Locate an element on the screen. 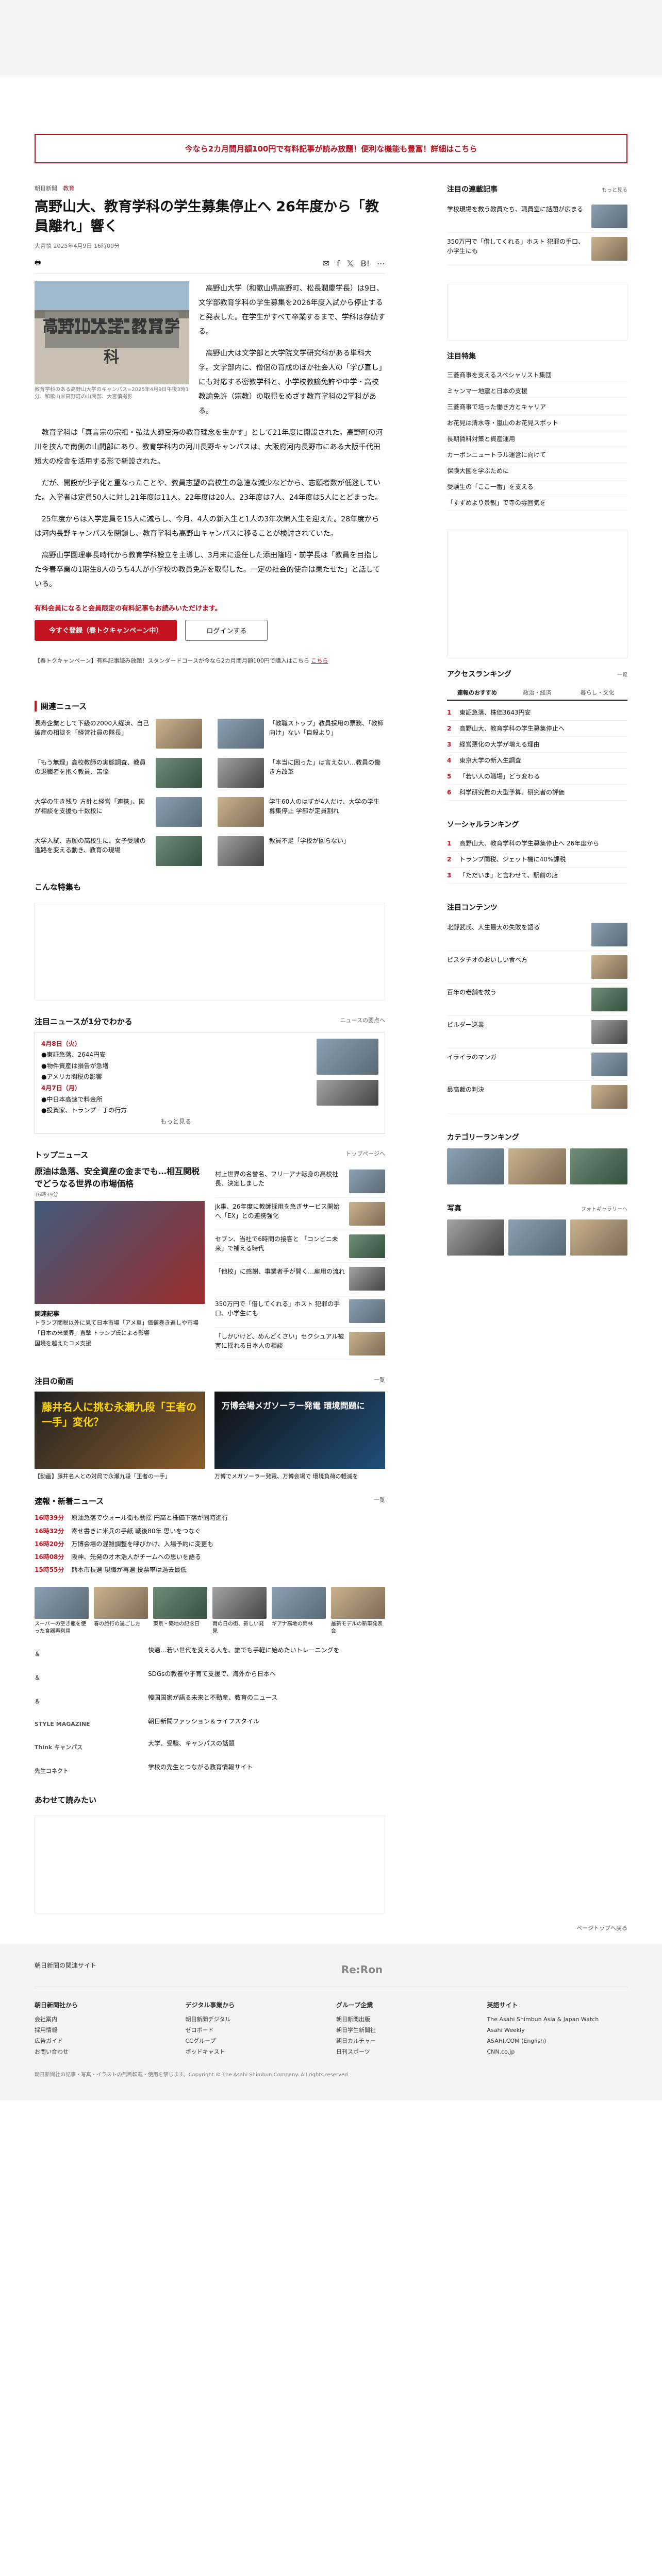 This screenshot has width=662, height=2576. picture-item: 東京・築地の記念日 is located at coordinates (180, 1611).